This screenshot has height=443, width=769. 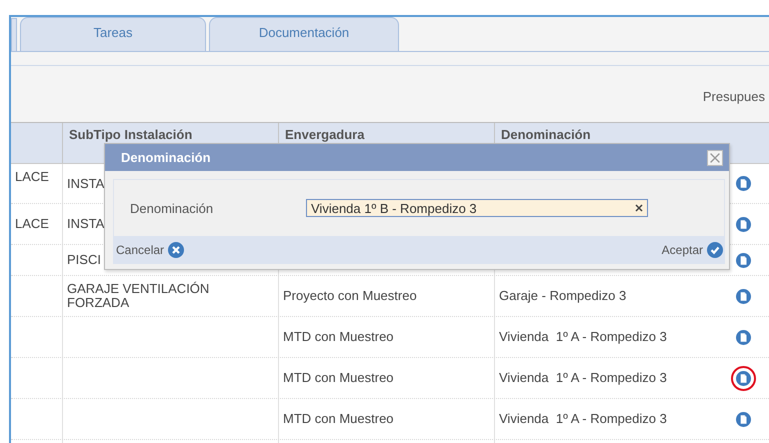 What do you see at coordinates (113, 34) in the screenshot?
I see `tab: Tareas` at bounding box center [113, 34].